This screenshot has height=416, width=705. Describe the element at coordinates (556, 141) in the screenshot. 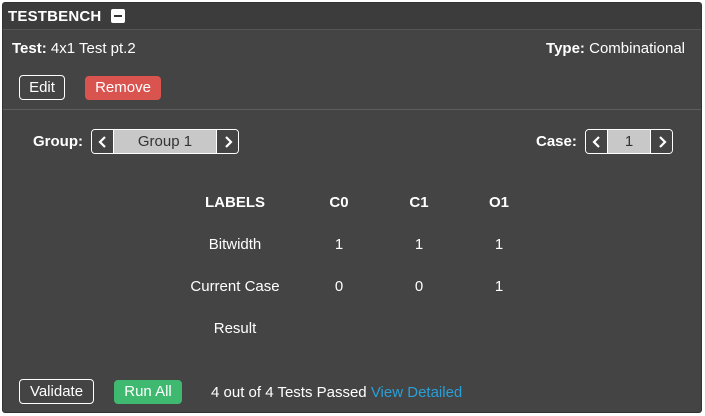

I see `case-label: Case:` at that location.